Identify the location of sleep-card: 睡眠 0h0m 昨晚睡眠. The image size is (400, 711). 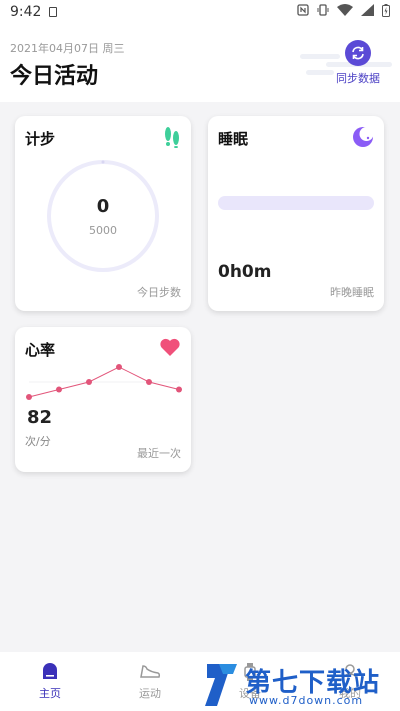
(296, 213).